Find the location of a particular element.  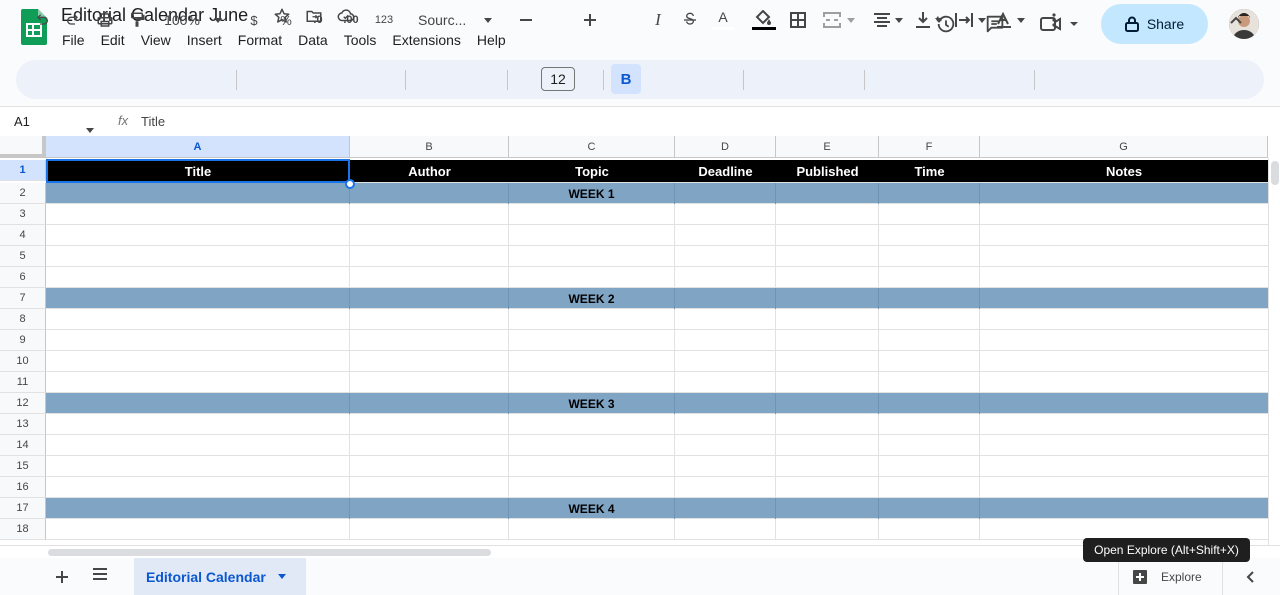

vertical-align-icon is located at coordinates (929, 20).